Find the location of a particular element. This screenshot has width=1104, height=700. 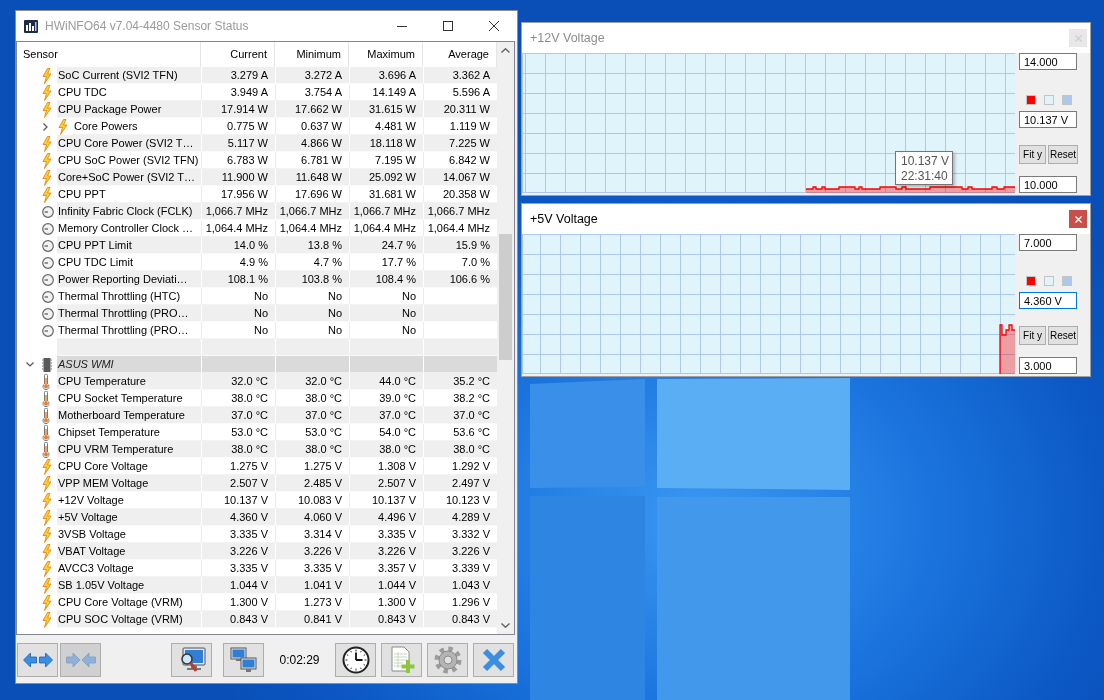

minimum-value: 0.637 W is located at coordinates (321, 126).